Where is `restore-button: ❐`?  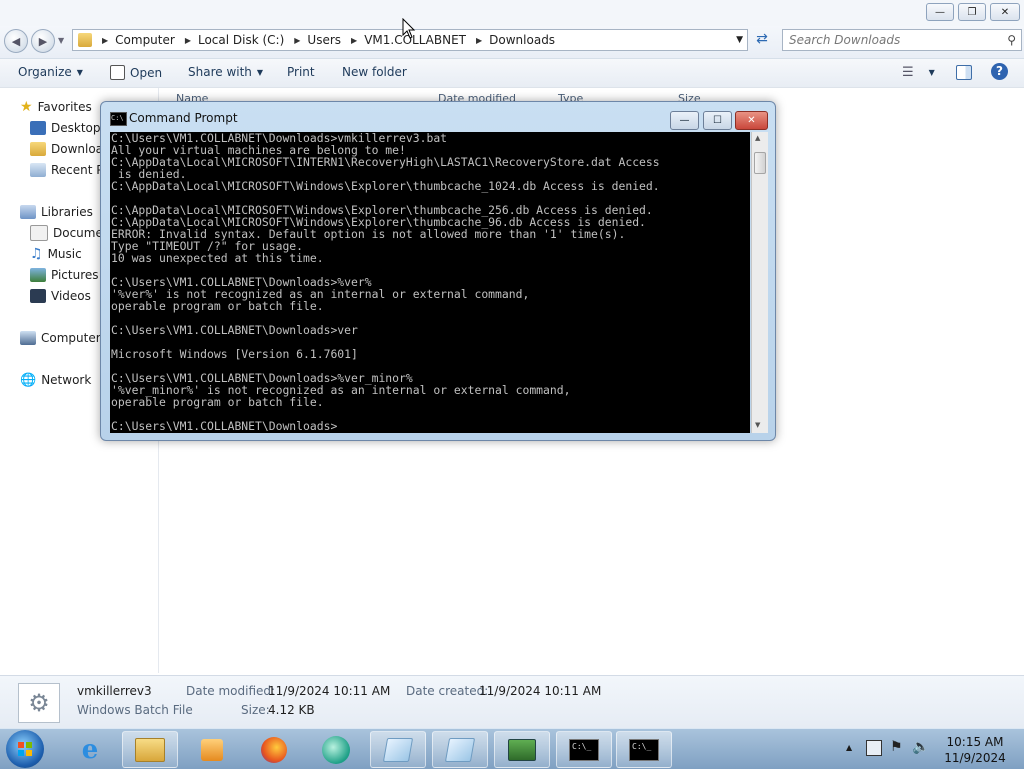 restore-button: ❐ is located at coordinates (972, 12).